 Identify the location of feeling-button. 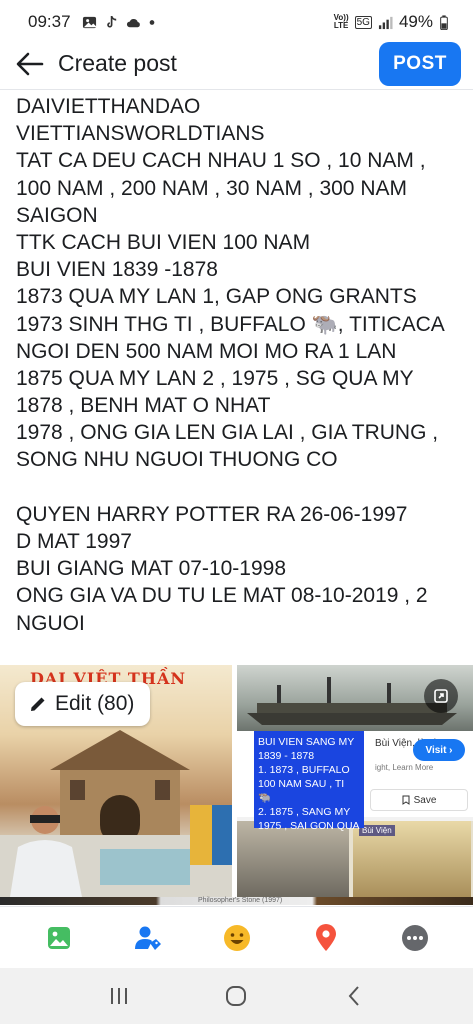
(237, 938).